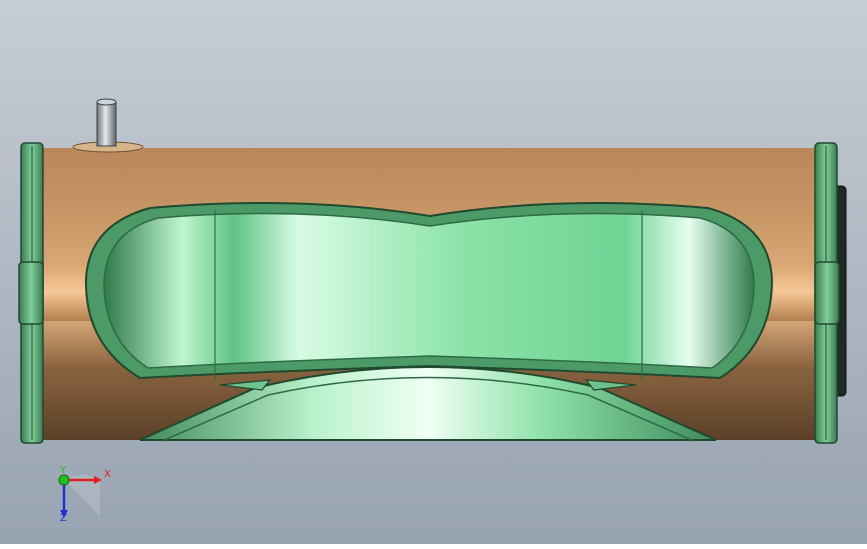 This screenshot has height=549, width=867. Describe the element at coordinates (63, 518) in the screenshot. I see `z-axis-label: Z` at that location.